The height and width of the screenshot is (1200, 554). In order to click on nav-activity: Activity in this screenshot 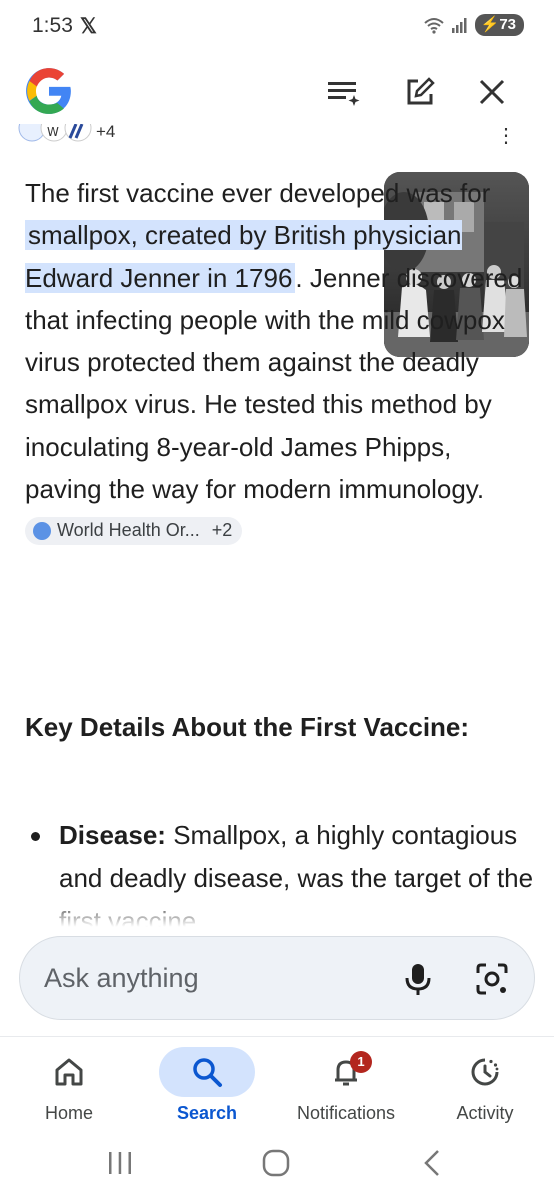, I will do `click(485, 1085)`.